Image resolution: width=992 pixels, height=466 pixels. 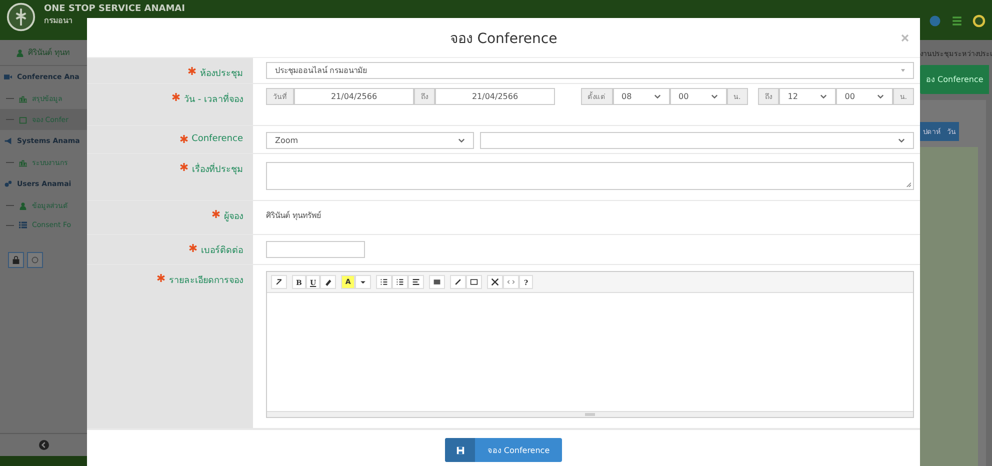 I want to click on ul-button, so click(x=384, y=282).